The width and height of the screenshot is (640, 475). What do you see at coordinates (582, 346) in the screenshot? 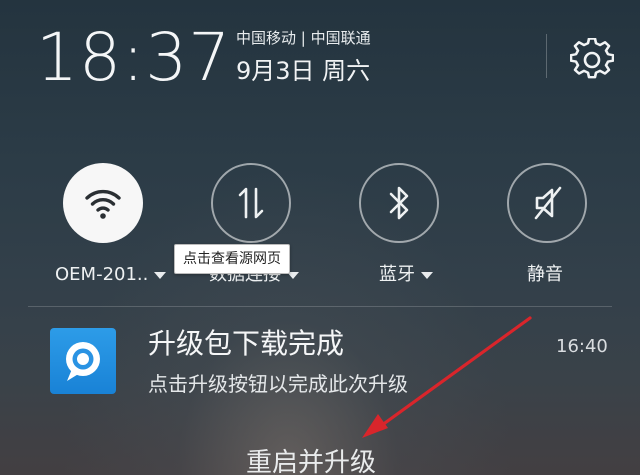
I see `notification-time: 16:40` at bounding box center [582, 346].